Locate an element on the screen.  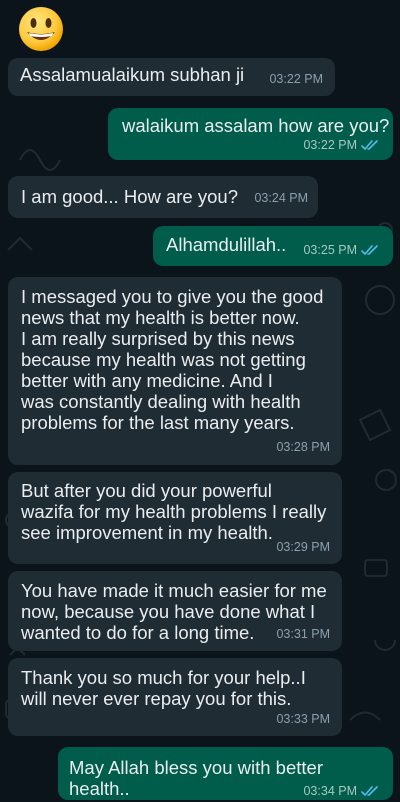
incoming-message-bubble: Assalamualaikum subhan ji 03:22 PM is located at coordinates (171, 77).